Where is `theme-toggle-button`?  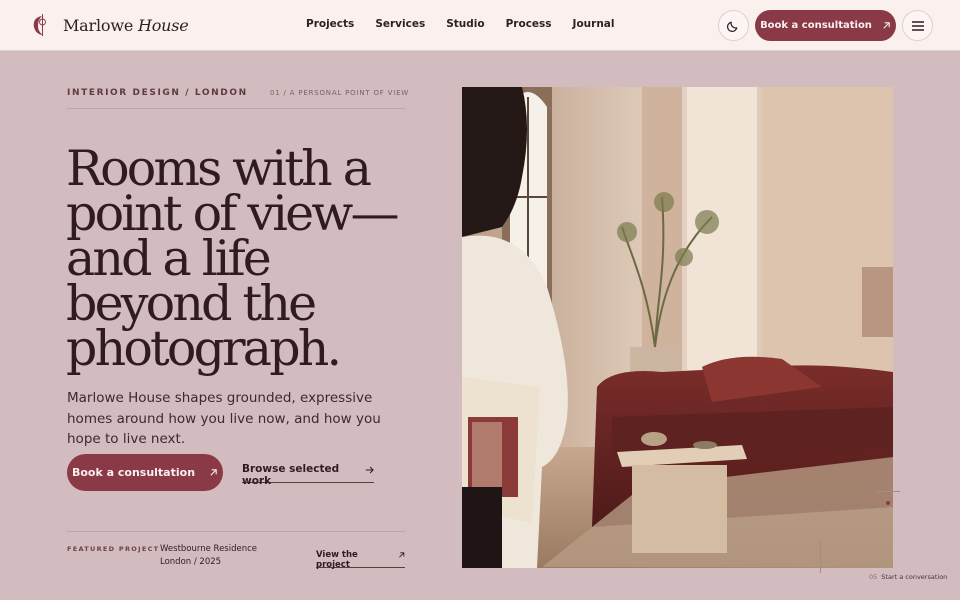
theme-toggle-button is located at coordinates (733, 25).